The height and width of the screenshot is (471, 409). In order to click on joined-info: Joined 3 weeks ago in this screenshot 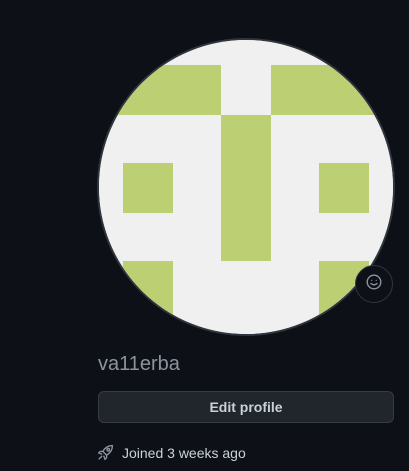, I will do `click(171, 452)`.